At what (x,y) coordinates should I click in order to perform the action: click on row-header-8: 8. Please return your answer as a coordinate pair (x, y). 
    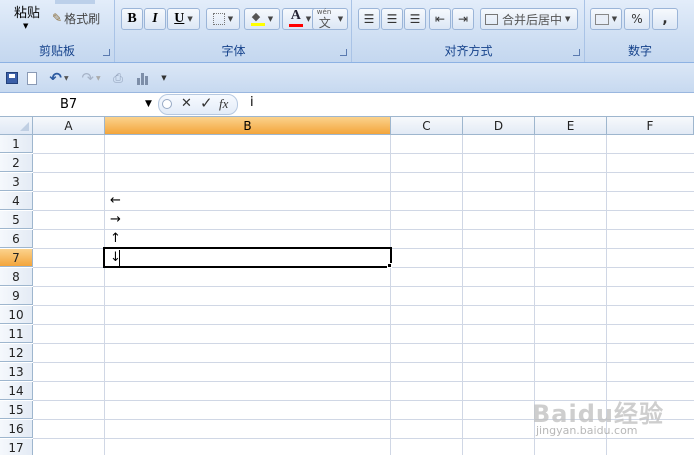
    Looking at the image, I should click on (16, 277).